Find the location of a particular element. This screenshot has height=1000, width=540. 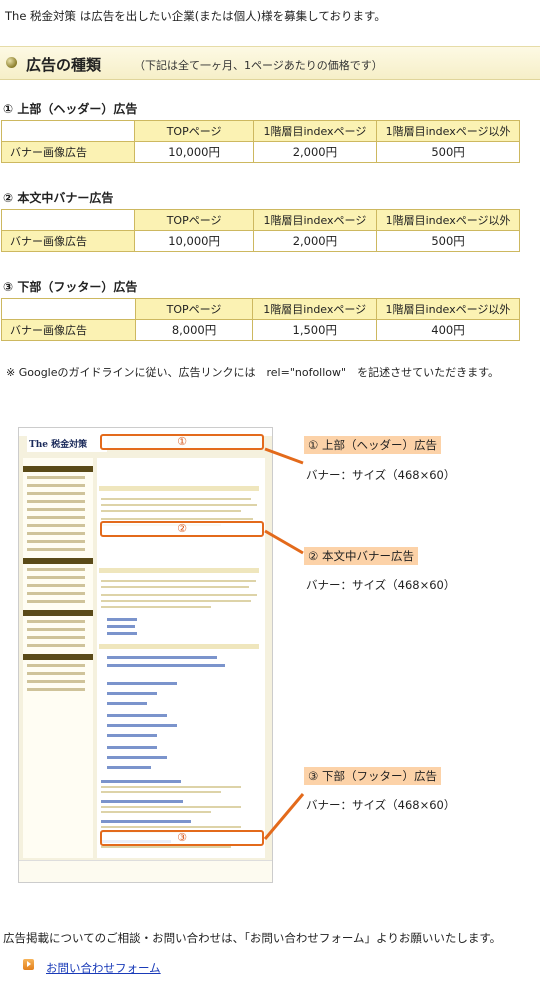

contact-form-link: お問い合わせフォーム is located at coordinates (103, 968).